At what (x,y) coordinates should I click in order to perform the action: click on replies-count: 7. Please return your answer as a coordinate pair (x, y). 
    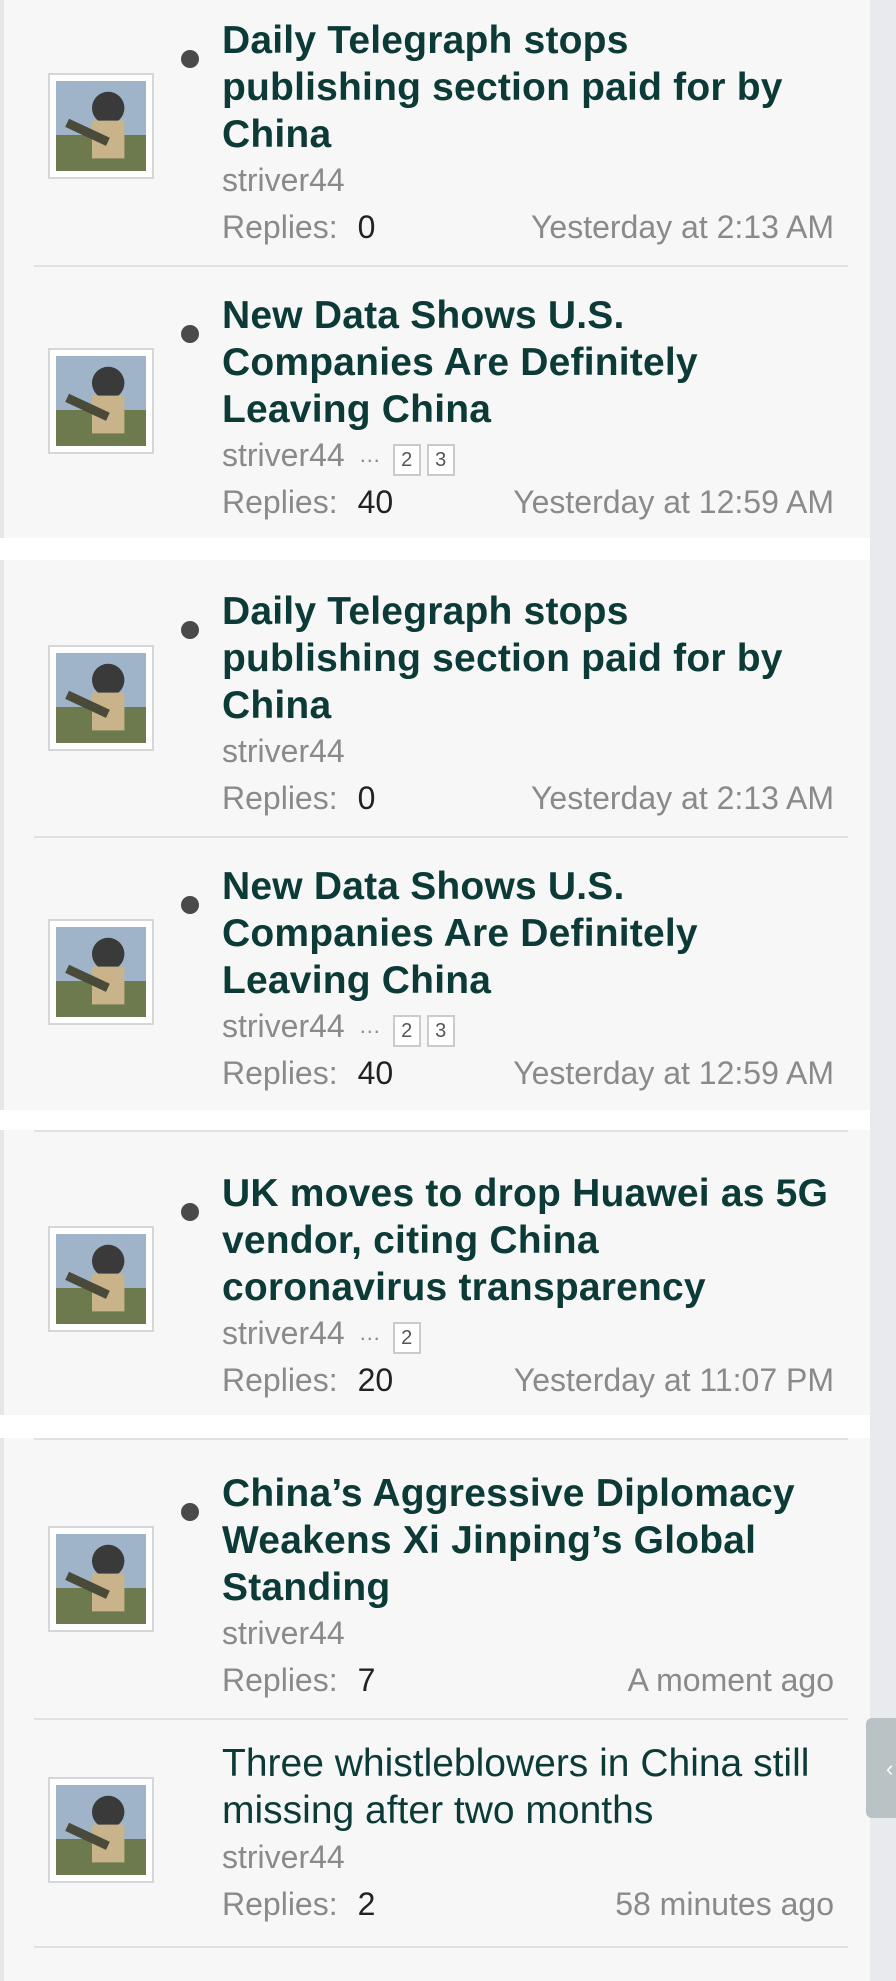
    Looking at the image, I should click on (366, 1680).